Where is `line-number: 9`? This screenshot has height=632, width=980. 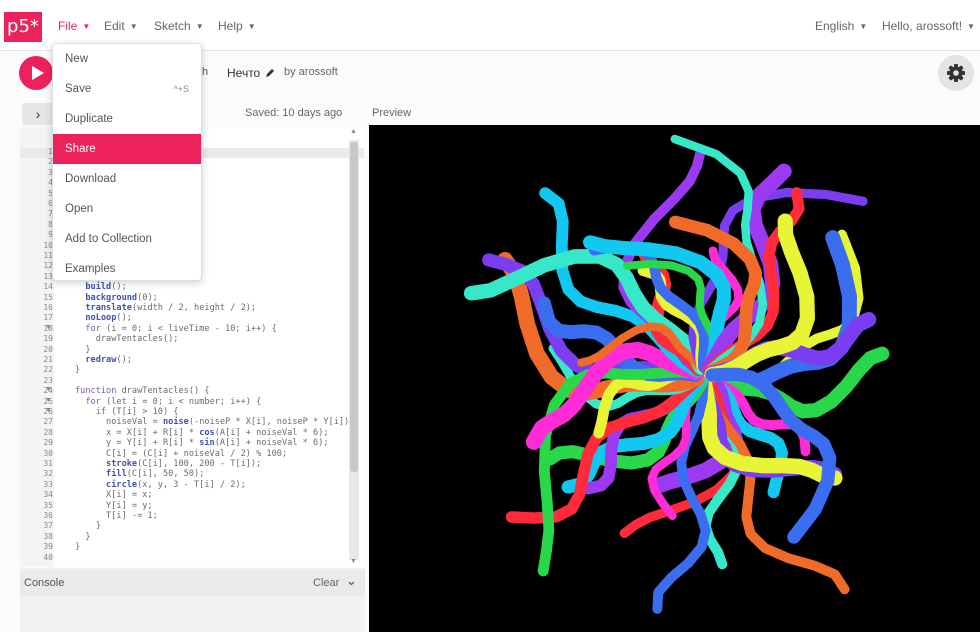
line-number: 9 is located at coordinates (50, 235).